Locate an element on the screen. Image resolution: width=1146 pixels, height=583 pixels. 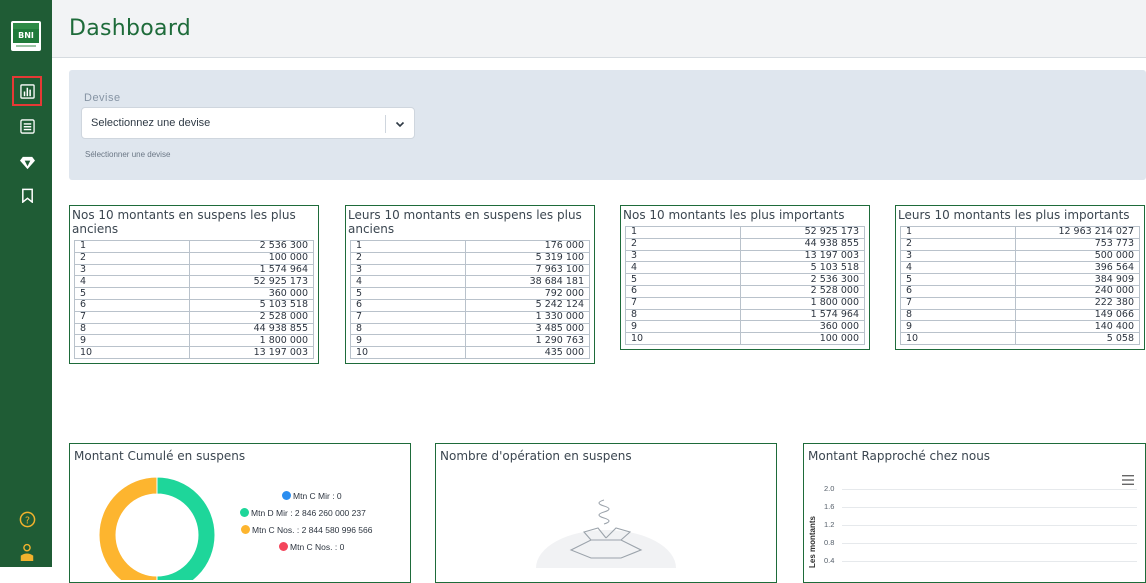
currency-select: Selectionnez une devise is located at coordinates (248, 123).